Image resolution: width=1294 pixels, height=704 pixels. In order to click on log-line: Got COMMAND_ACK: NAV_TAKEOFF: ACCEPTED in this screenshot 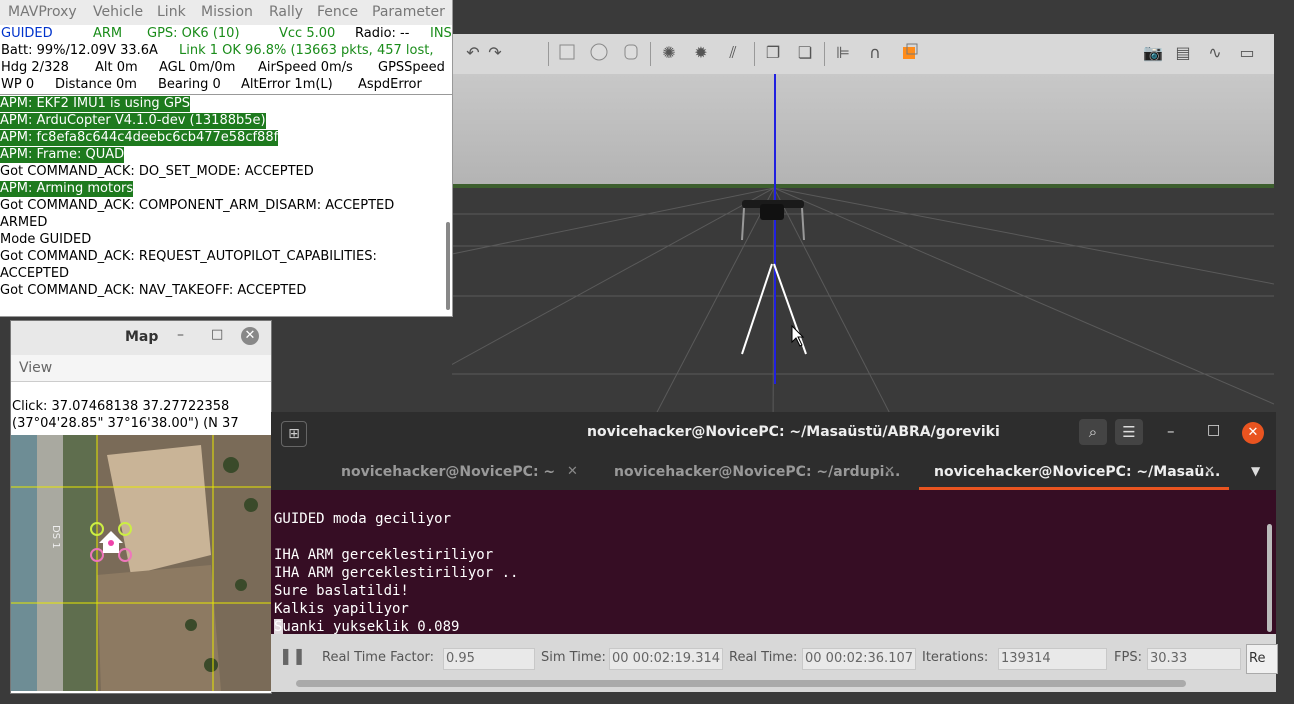, I will do `click(153, 290)`.